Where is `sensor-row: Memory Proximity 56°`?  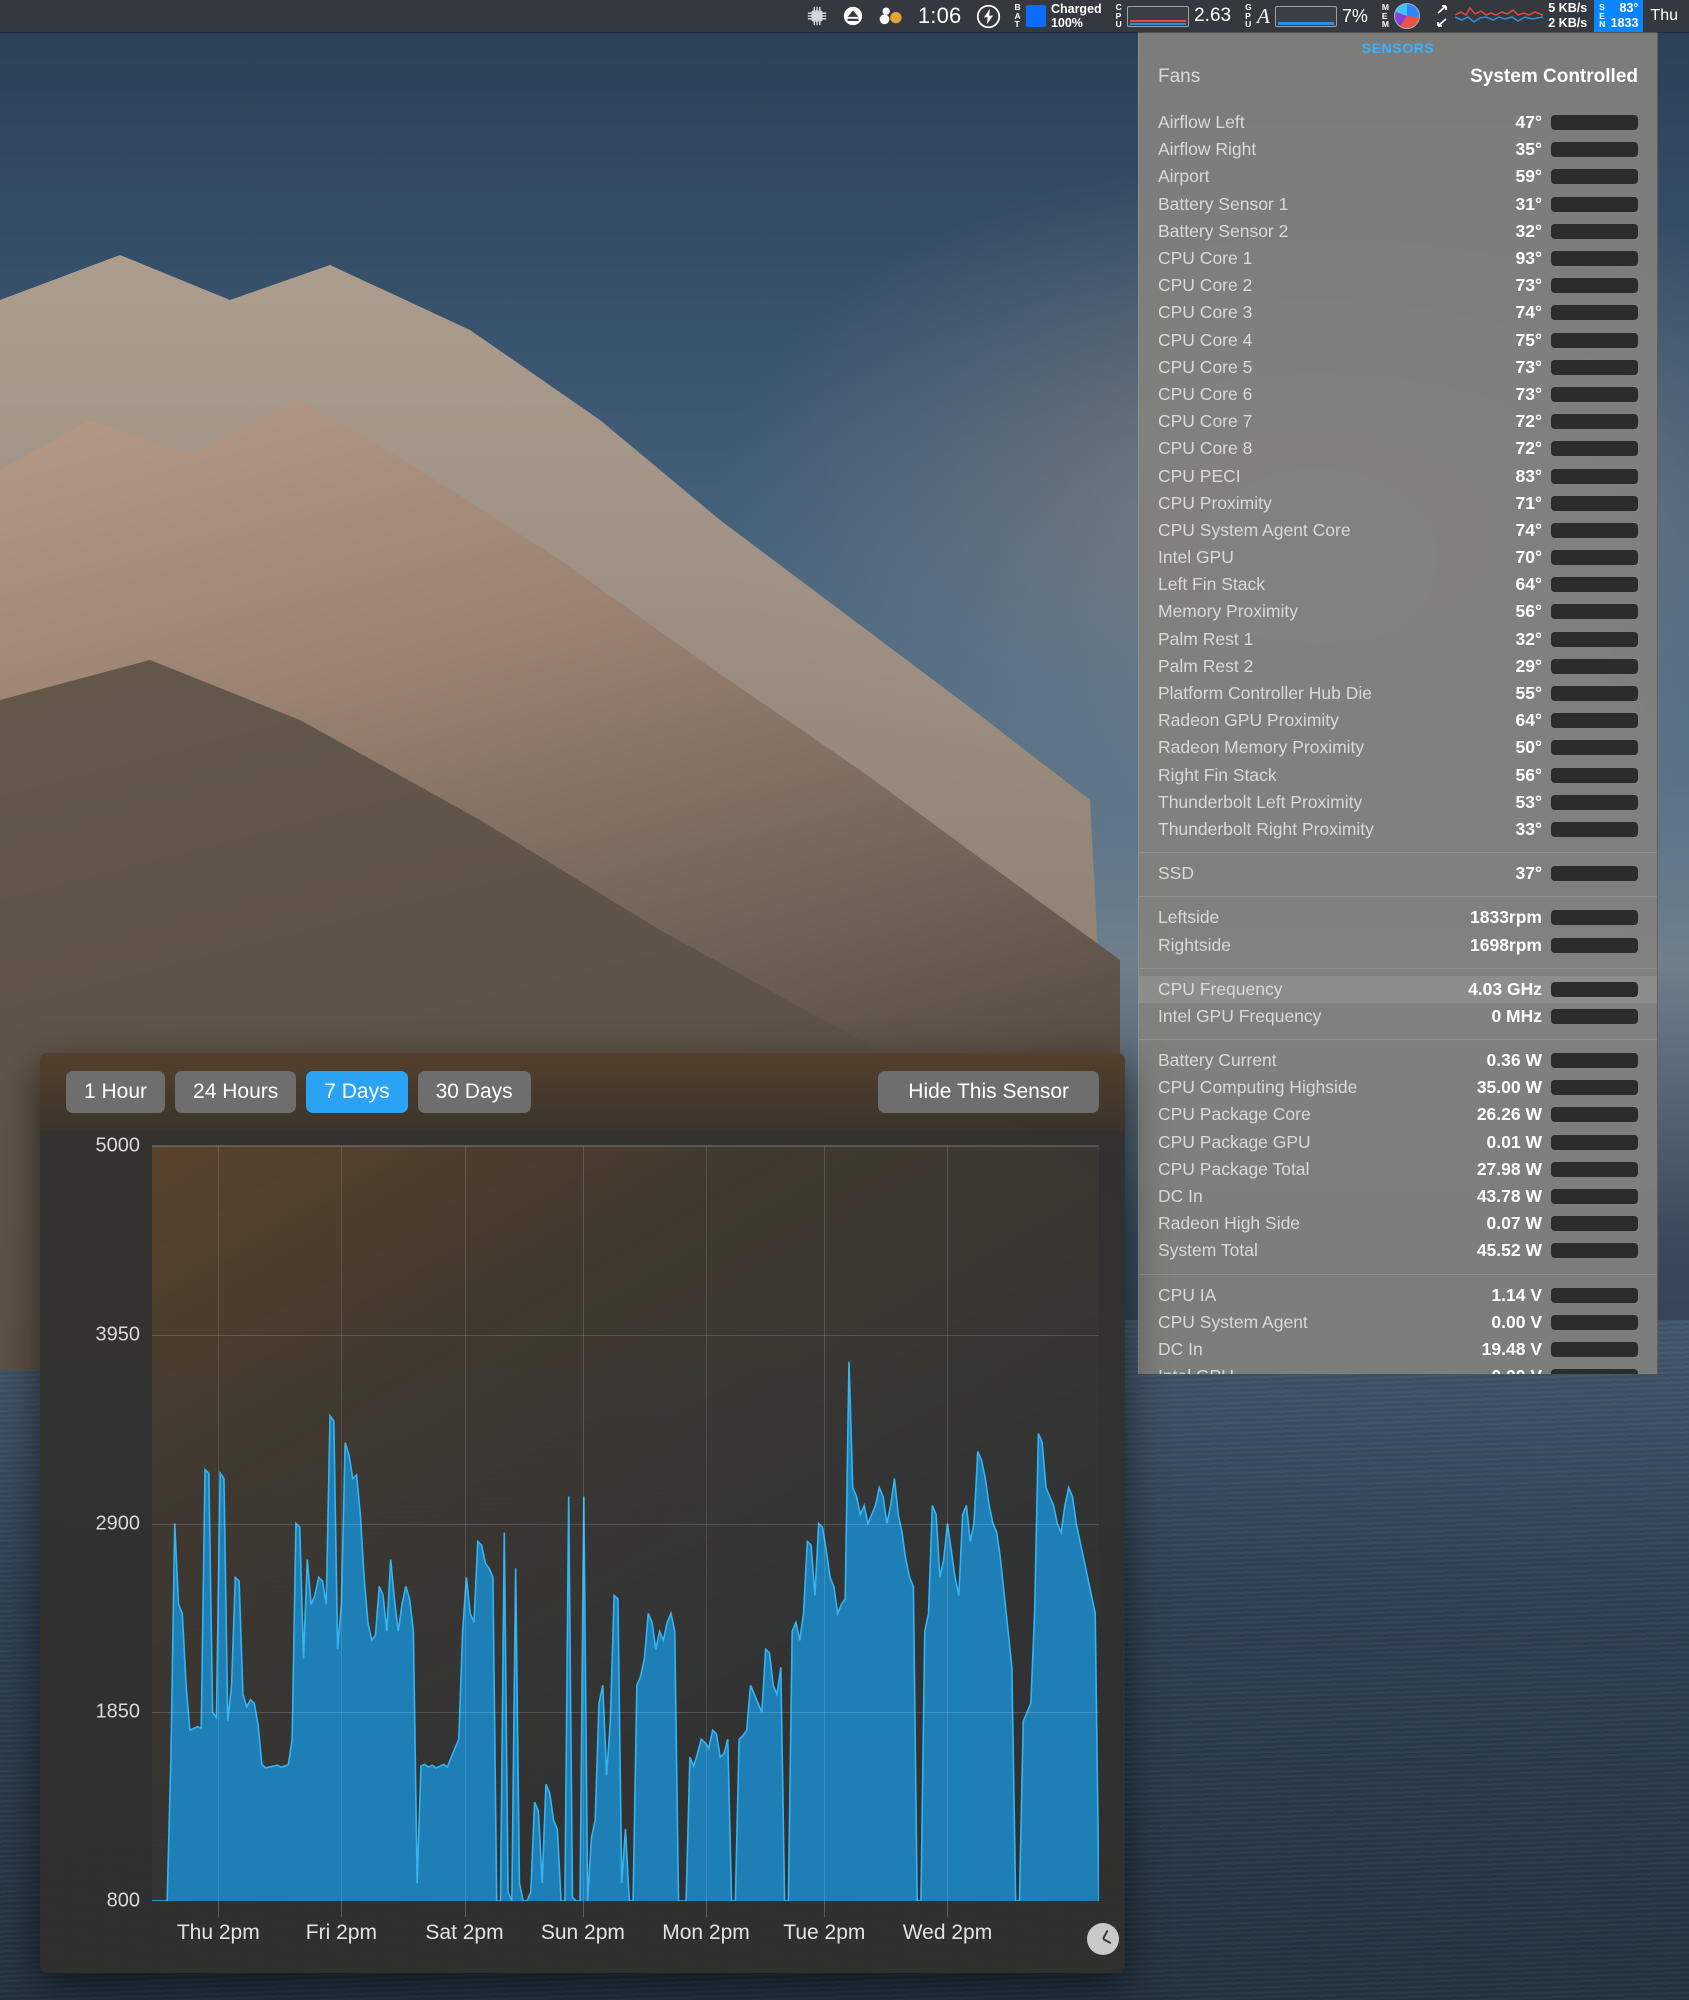
sensor-row: Memory Proximity 56° is located at coordinates (1398, 611).